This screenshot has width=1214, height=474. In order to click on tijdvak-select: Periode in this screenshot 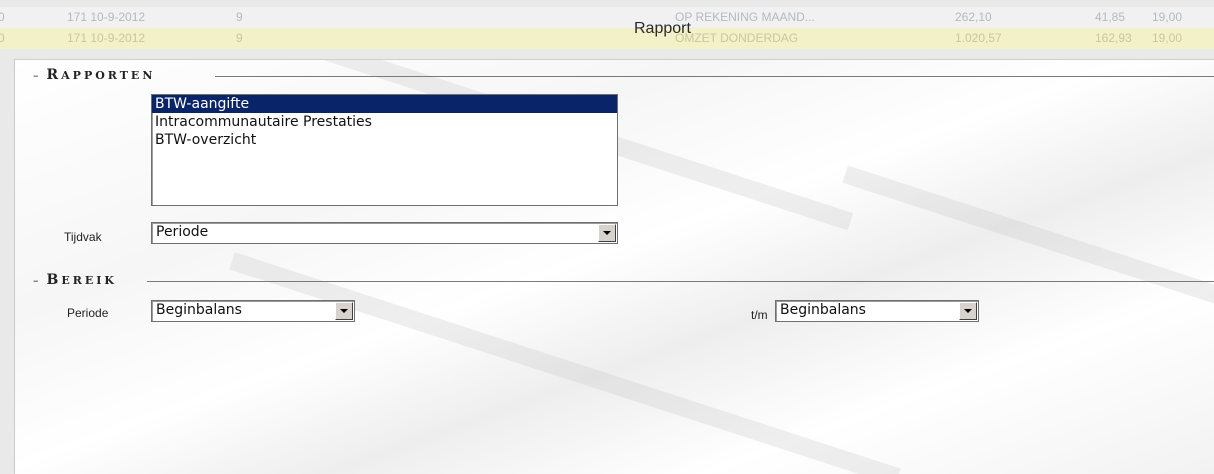, I will do `click(384, 233)`.